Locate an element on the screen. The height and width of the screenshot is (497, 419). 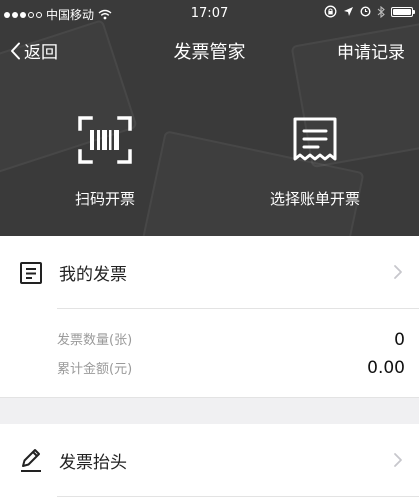
scan-invoice-label: 扫码开票 is located at coordinates (104, 199).